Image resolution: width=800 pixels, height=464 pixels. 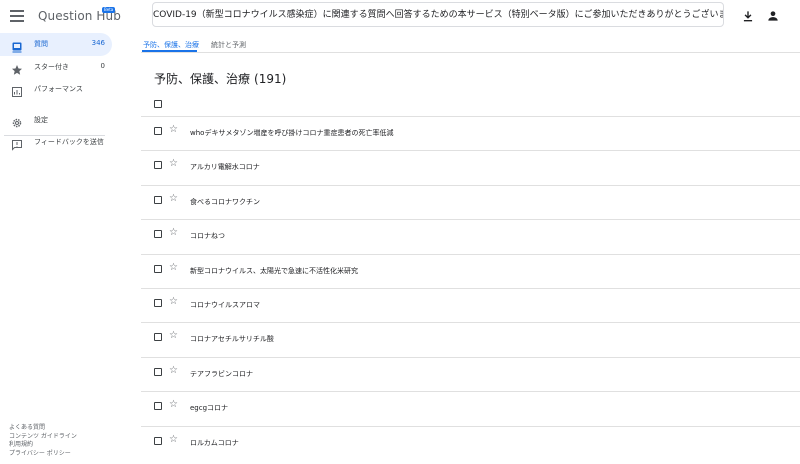 I want to click on active-tab-indicator, so click(x=169, y=51).